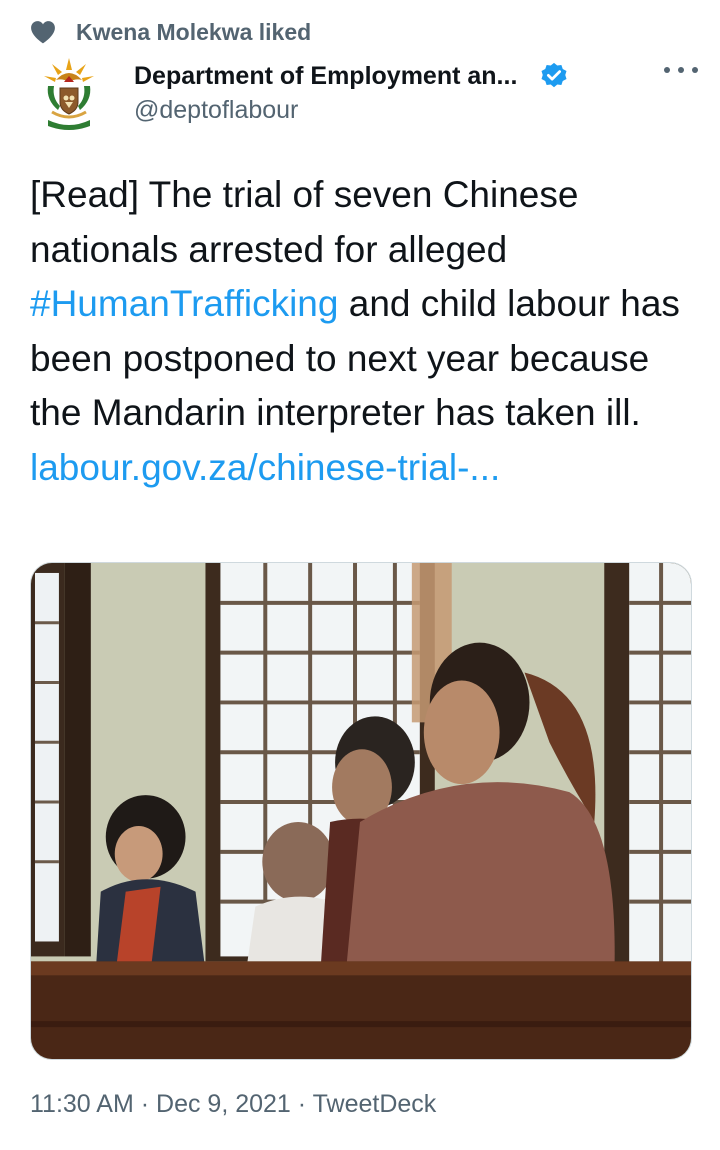 The image size is (720, 1150). What do you see at coordinates (43, 32) in the screenshot?
I see `heart-icon` at bounding box center [43, 32].